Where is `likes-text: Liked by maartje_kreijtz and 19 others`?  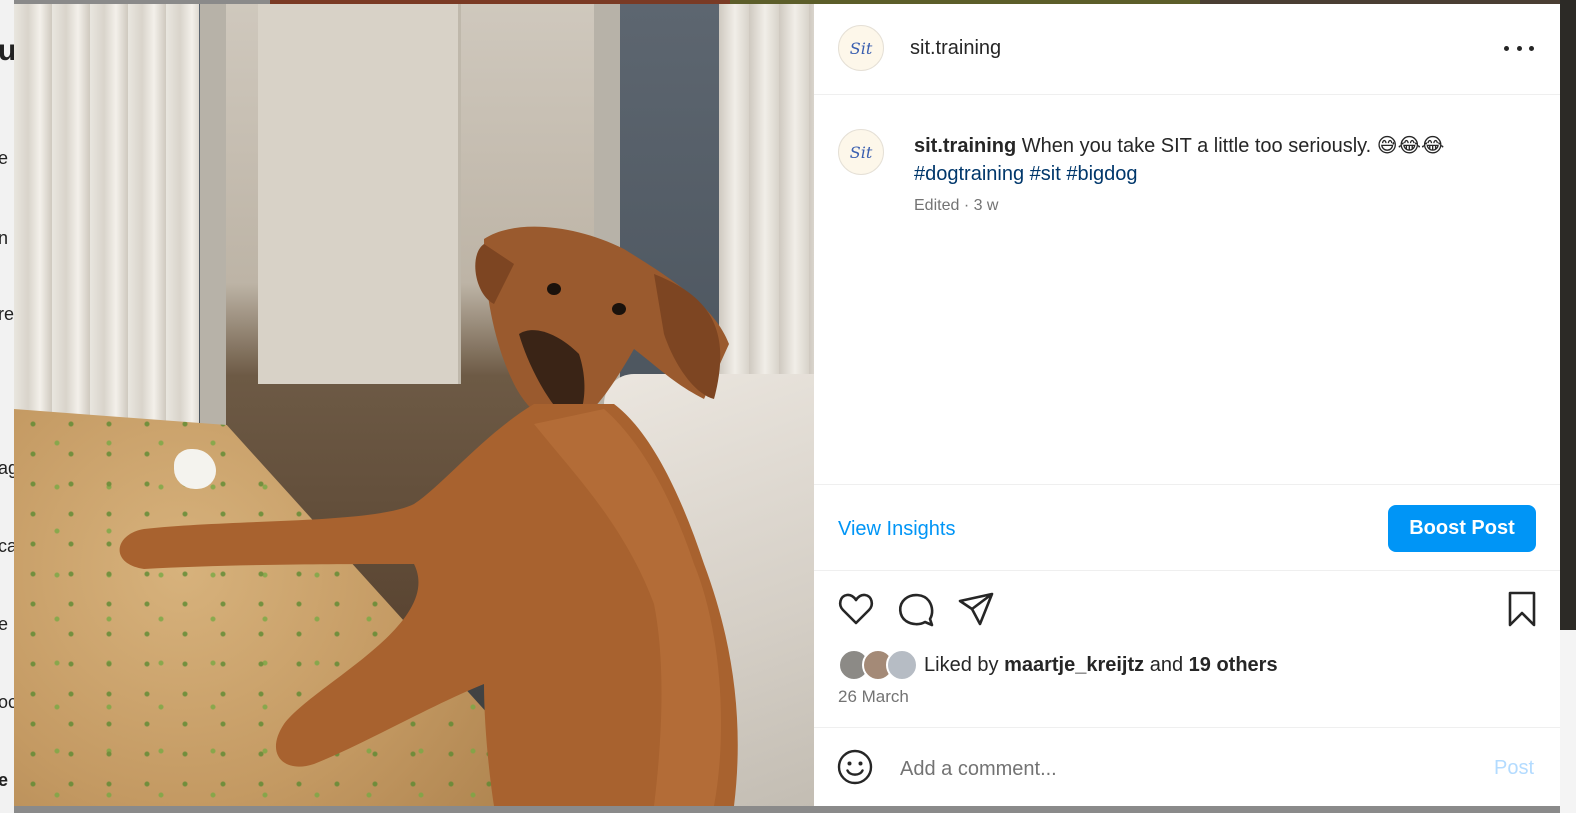 likes-text: Liked by maartje_kreijtz and 19 others is located at coordinates (1101, 665).